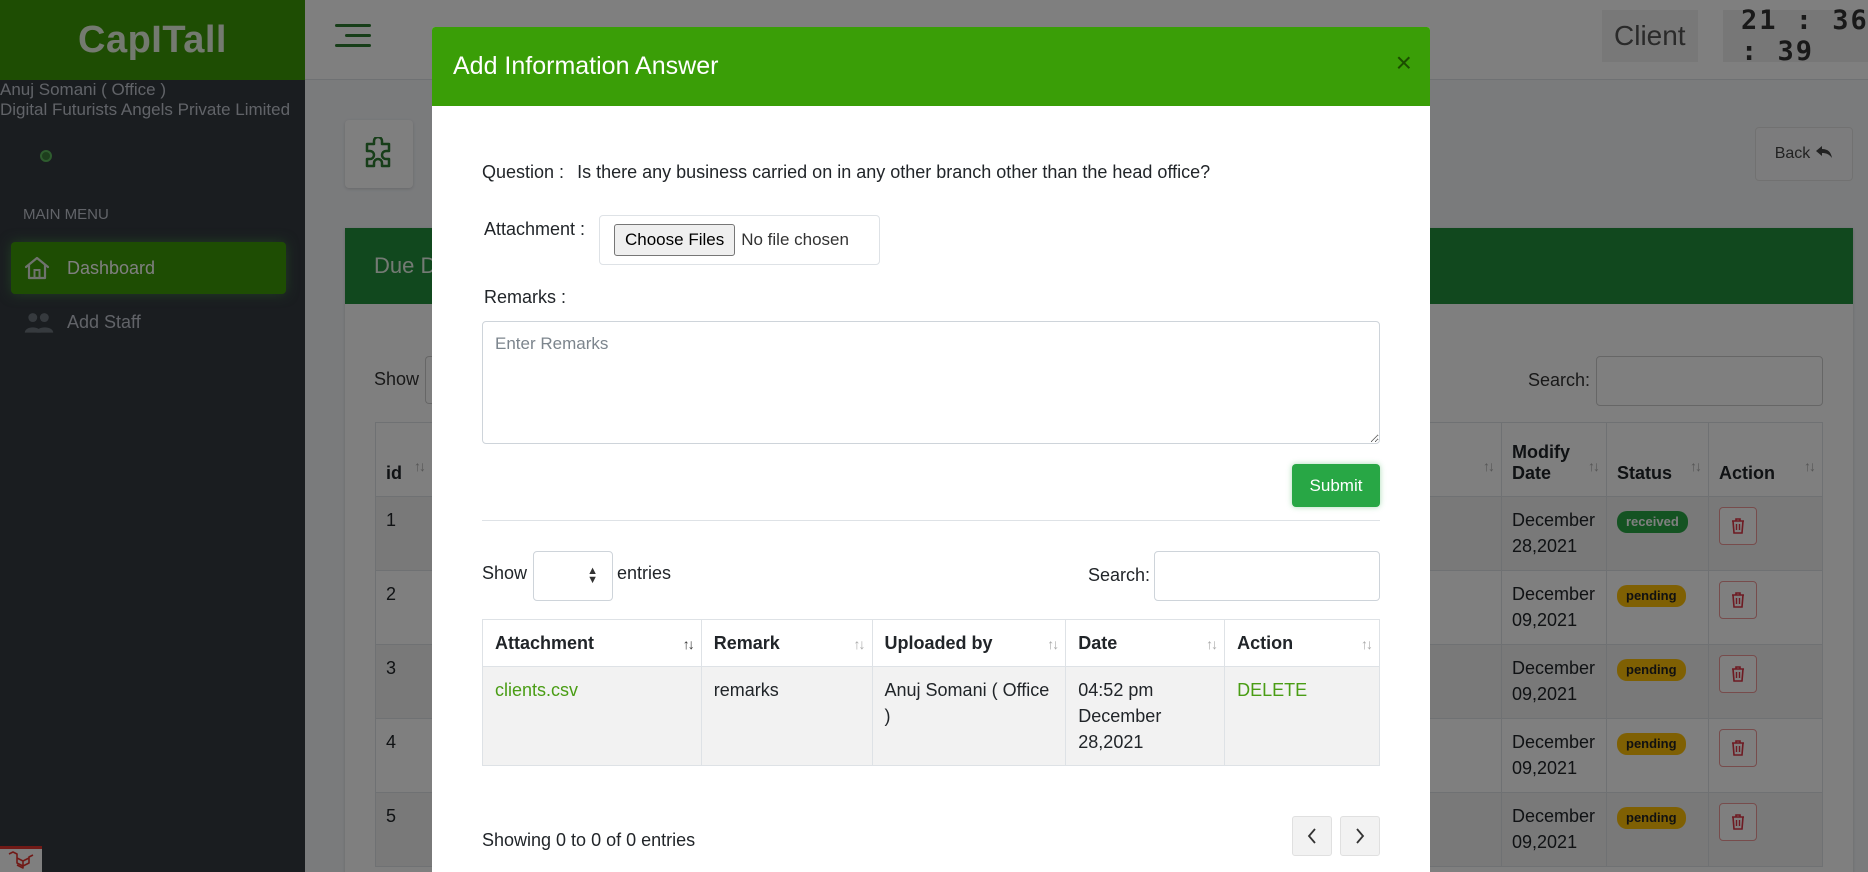 The image size is (1868, 872). I want to click on column-header-uploaded-by: Uploaded by ↑↓, so click(969, 643).